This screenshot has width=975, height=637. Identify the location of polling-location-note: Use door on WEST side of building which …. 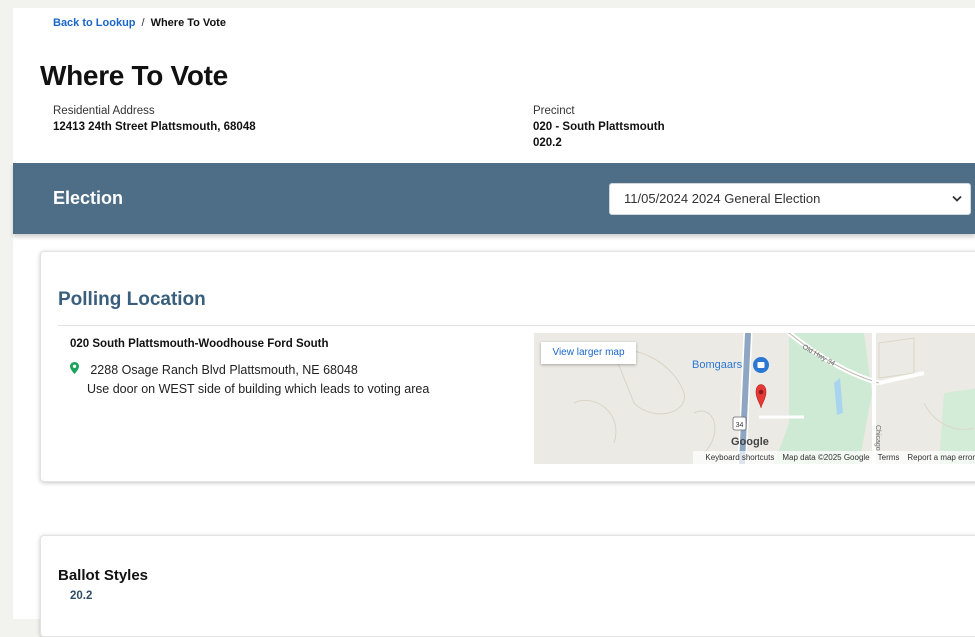
(258, 389).